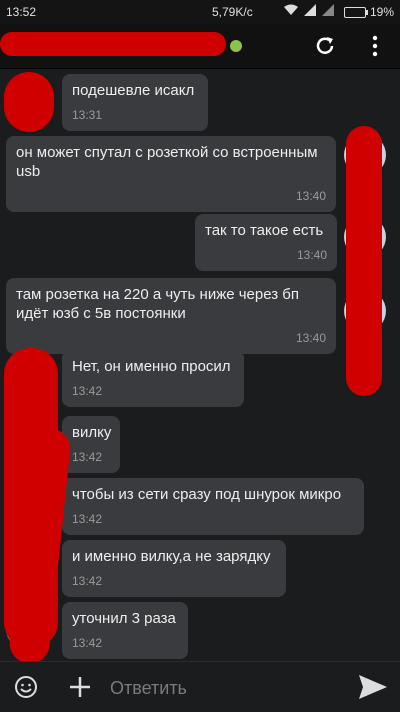 This screenshot has height=712, width=400. Describe the element at coordinates (80, 687) in the screenshot. I see `attach-plus-icon` at that location.